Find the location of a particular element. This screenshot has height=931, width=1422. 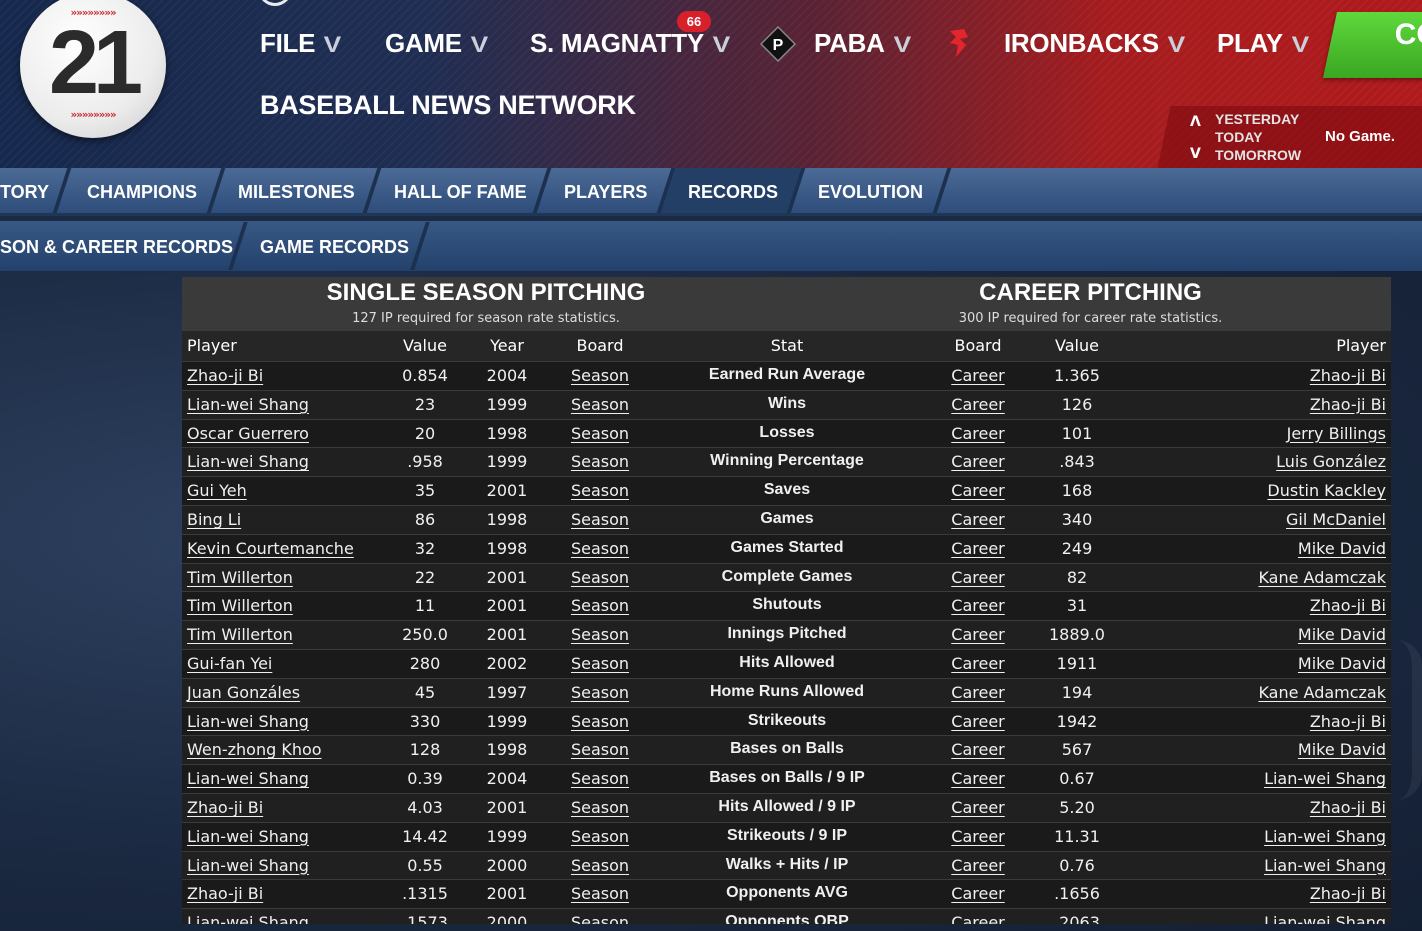

col-board: Board is located at coordinates (600, 345).